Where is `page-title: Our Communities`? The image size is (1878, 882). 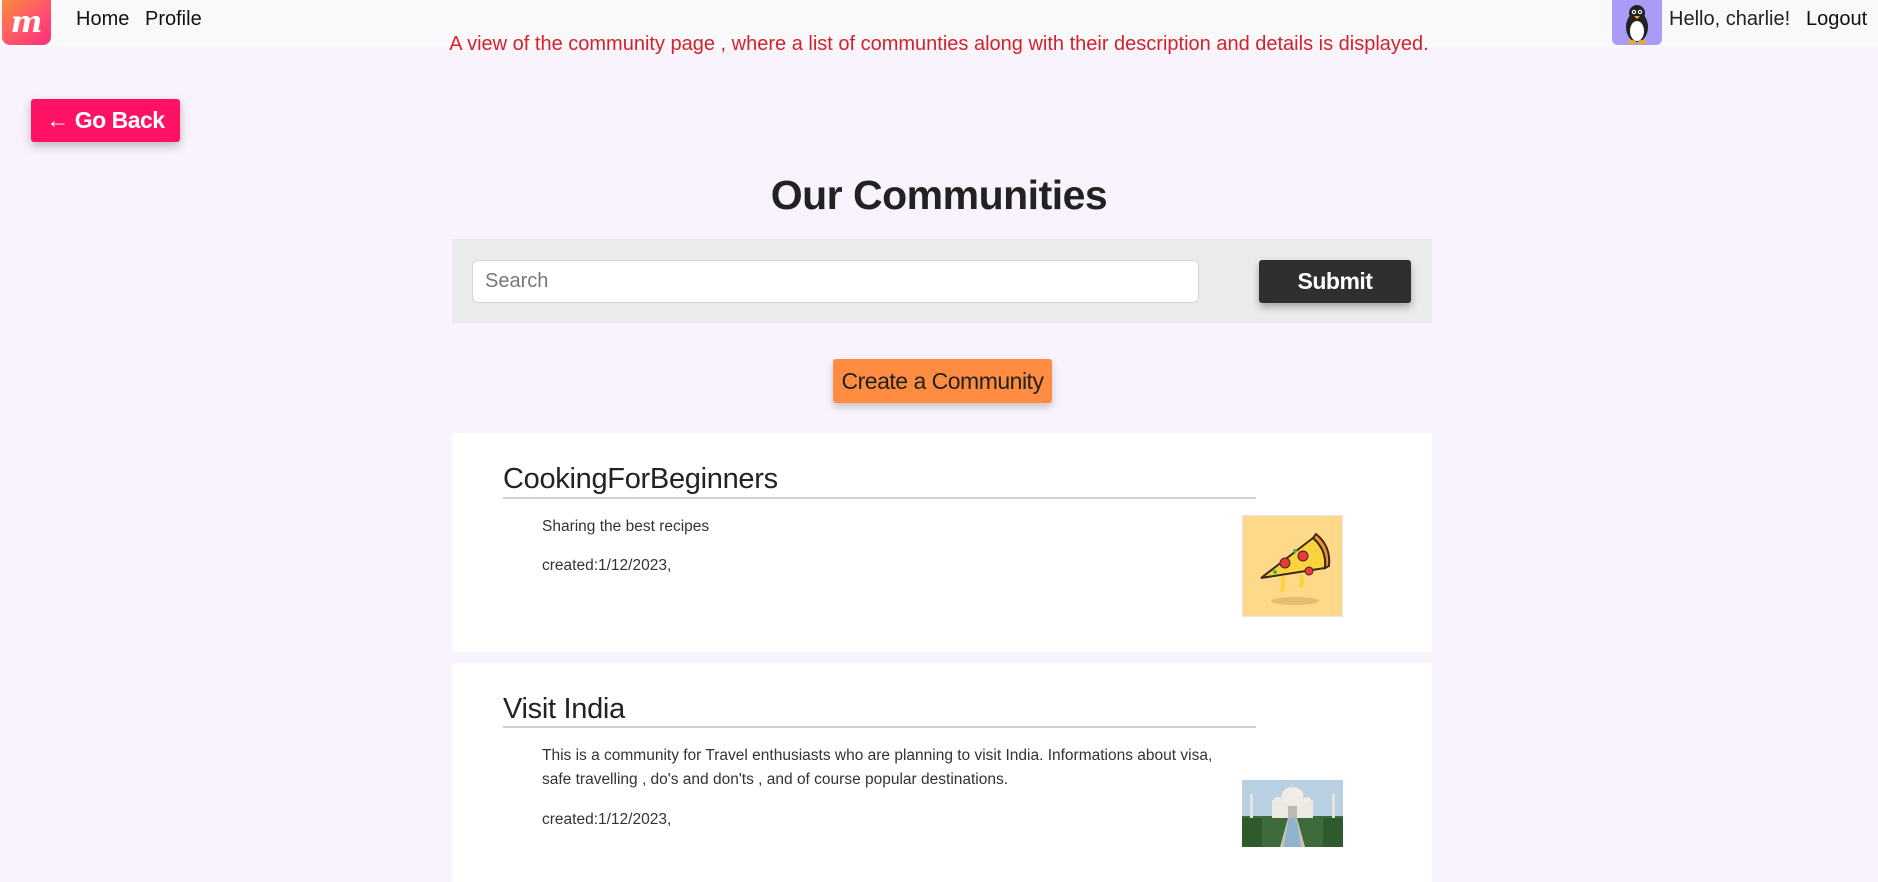 page-title: Our Communities is located at coordinates (939, 195).